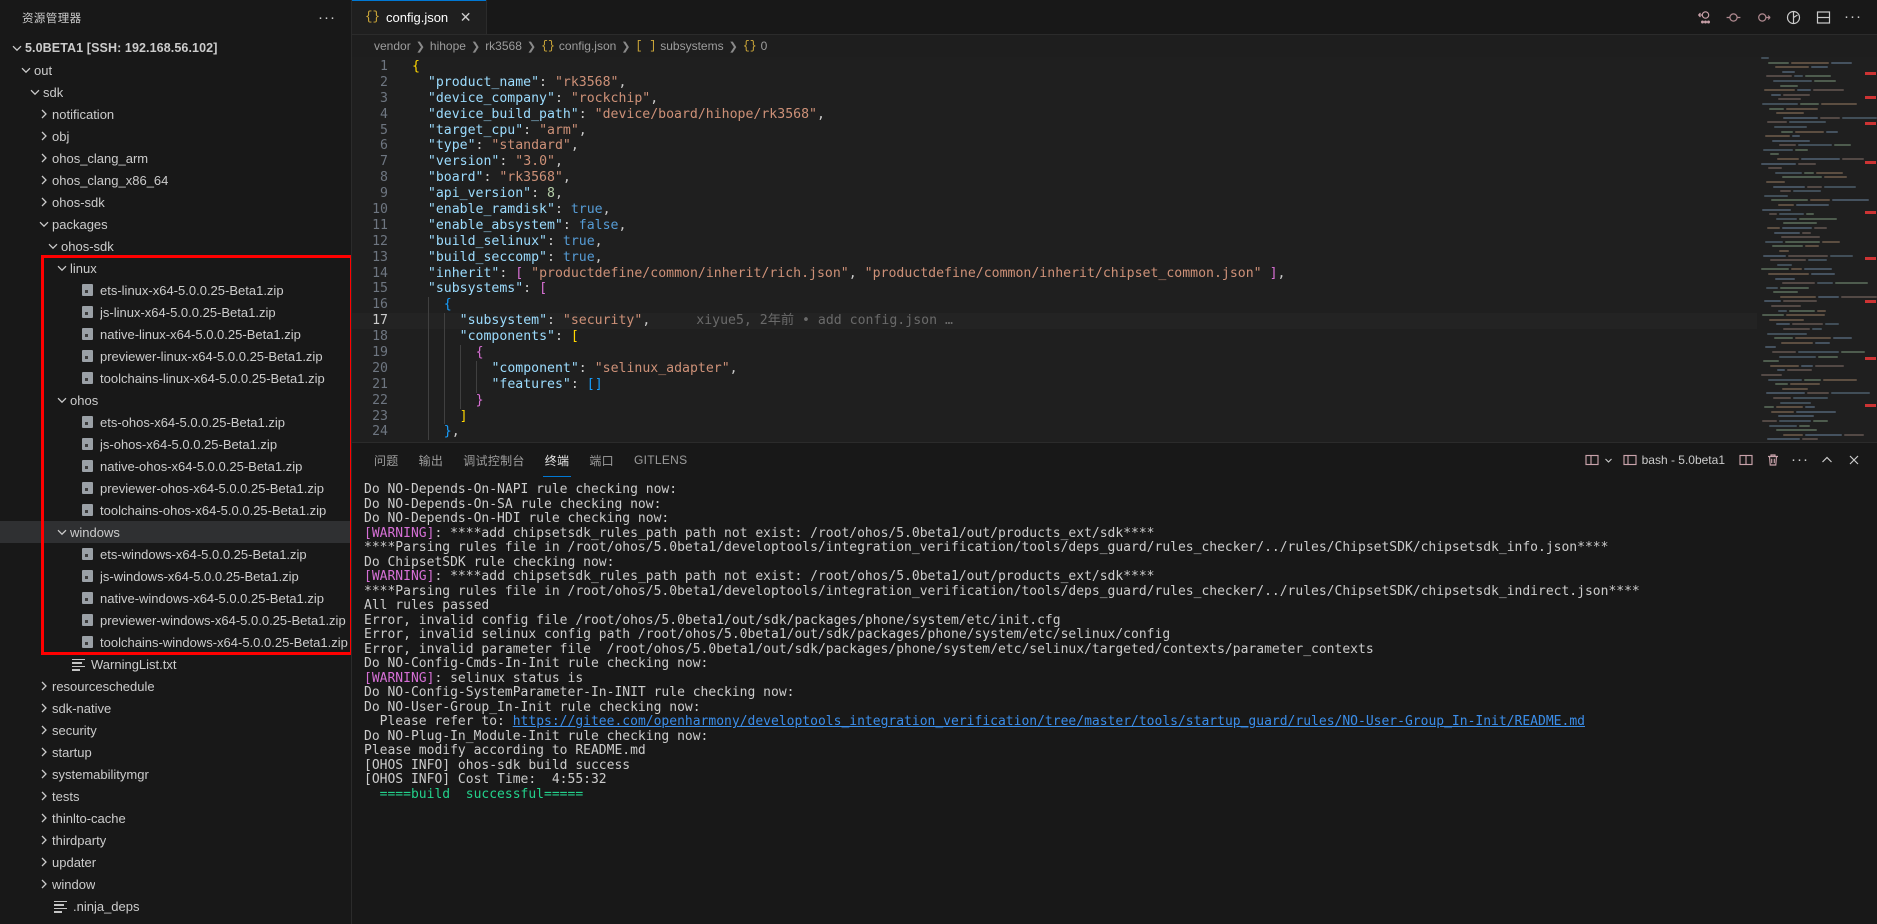  What do you see at coordinates (1054, 337) in the screenshot?
I see `code-line: 18 "components": [` at bounding box center [1054, 337].